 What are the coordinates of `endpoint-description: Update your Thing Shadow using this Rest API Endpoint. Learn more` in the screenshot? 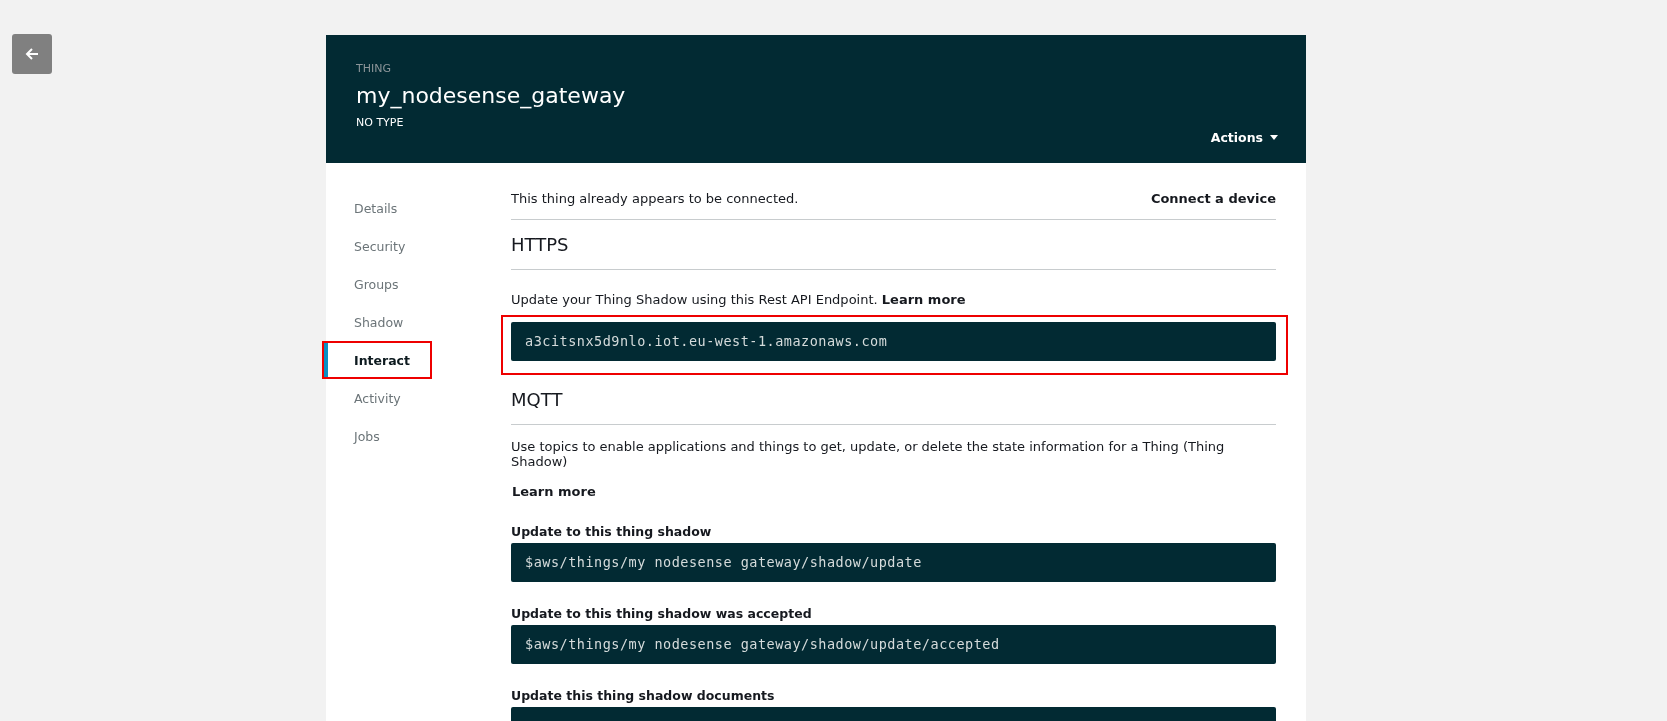 It's located at (739, 299).